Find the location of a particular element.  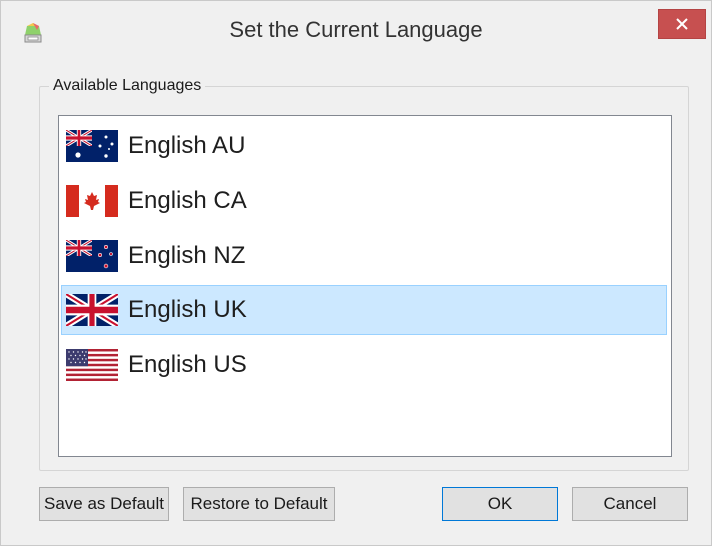

ok-button: OK is located at coordinates (500, 504).